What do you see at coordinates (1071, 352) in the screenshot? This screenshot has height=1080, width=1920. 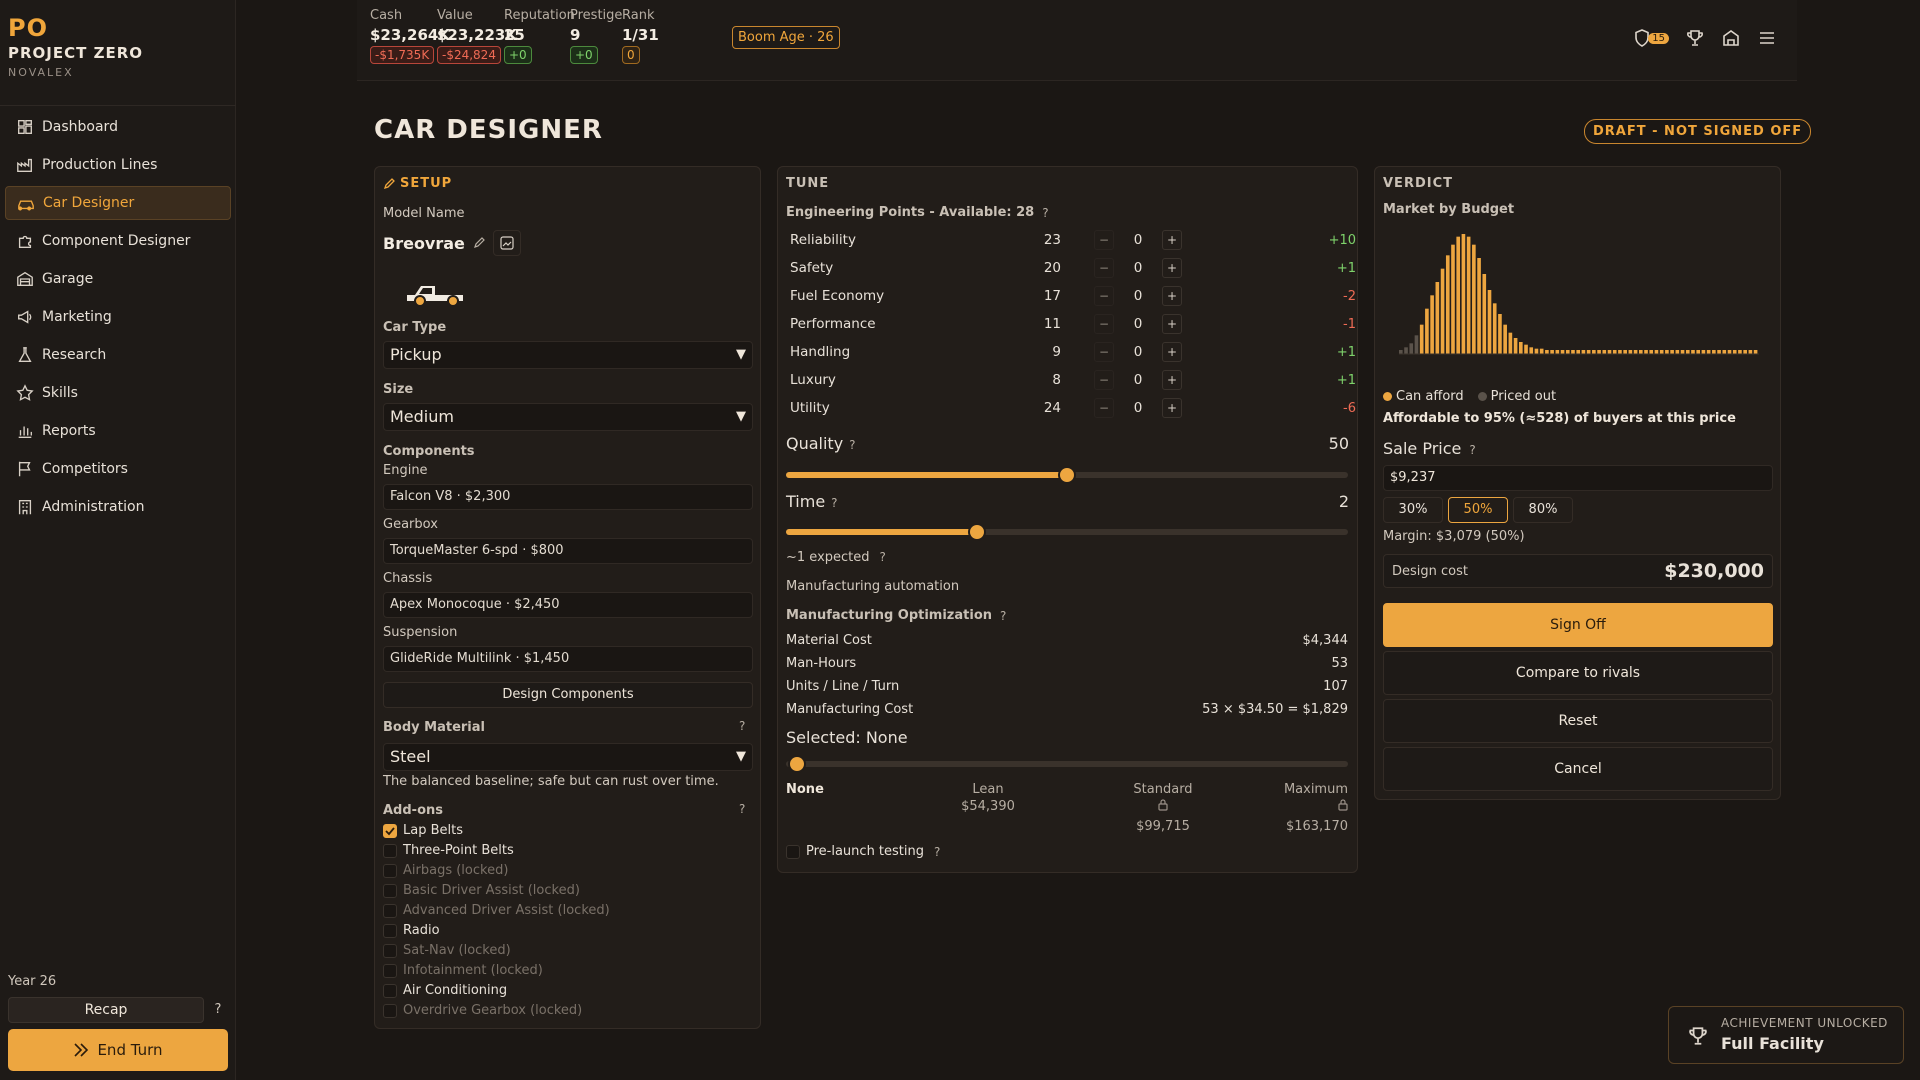 I see `attribute-row-handling: Handling 9 − 0 + +1` at bounding box center [1071, 352].